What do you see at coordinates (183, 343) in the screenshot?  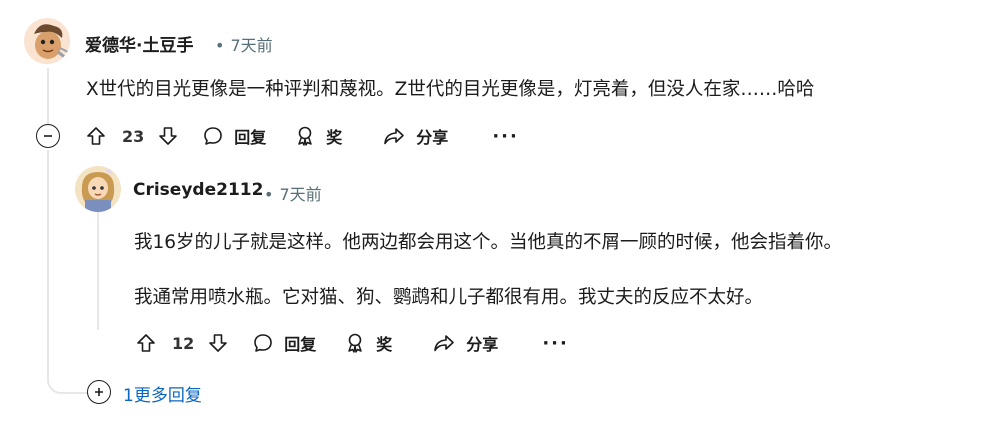 I see `vote-count: 12` at bounding box center [183, 343].